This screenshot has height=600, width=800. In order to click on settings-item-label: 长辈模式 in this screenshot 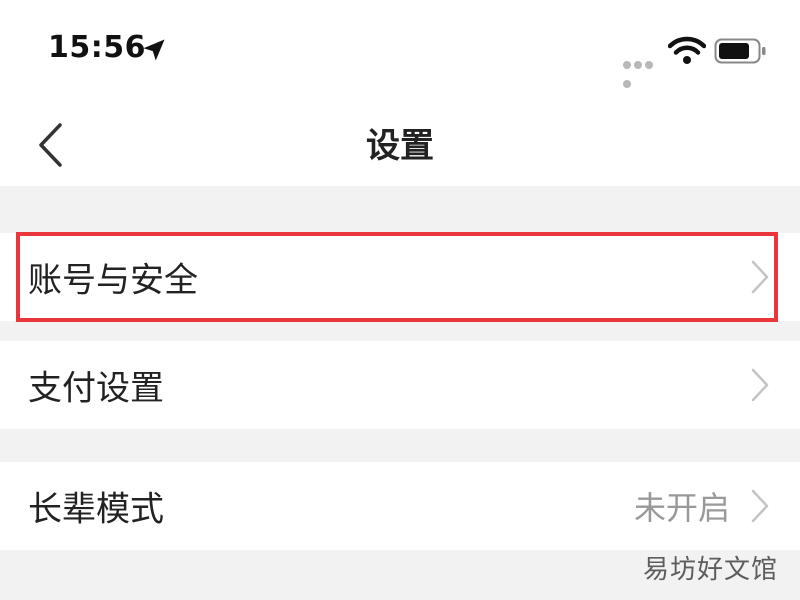, I will do `click(96, 509)`.